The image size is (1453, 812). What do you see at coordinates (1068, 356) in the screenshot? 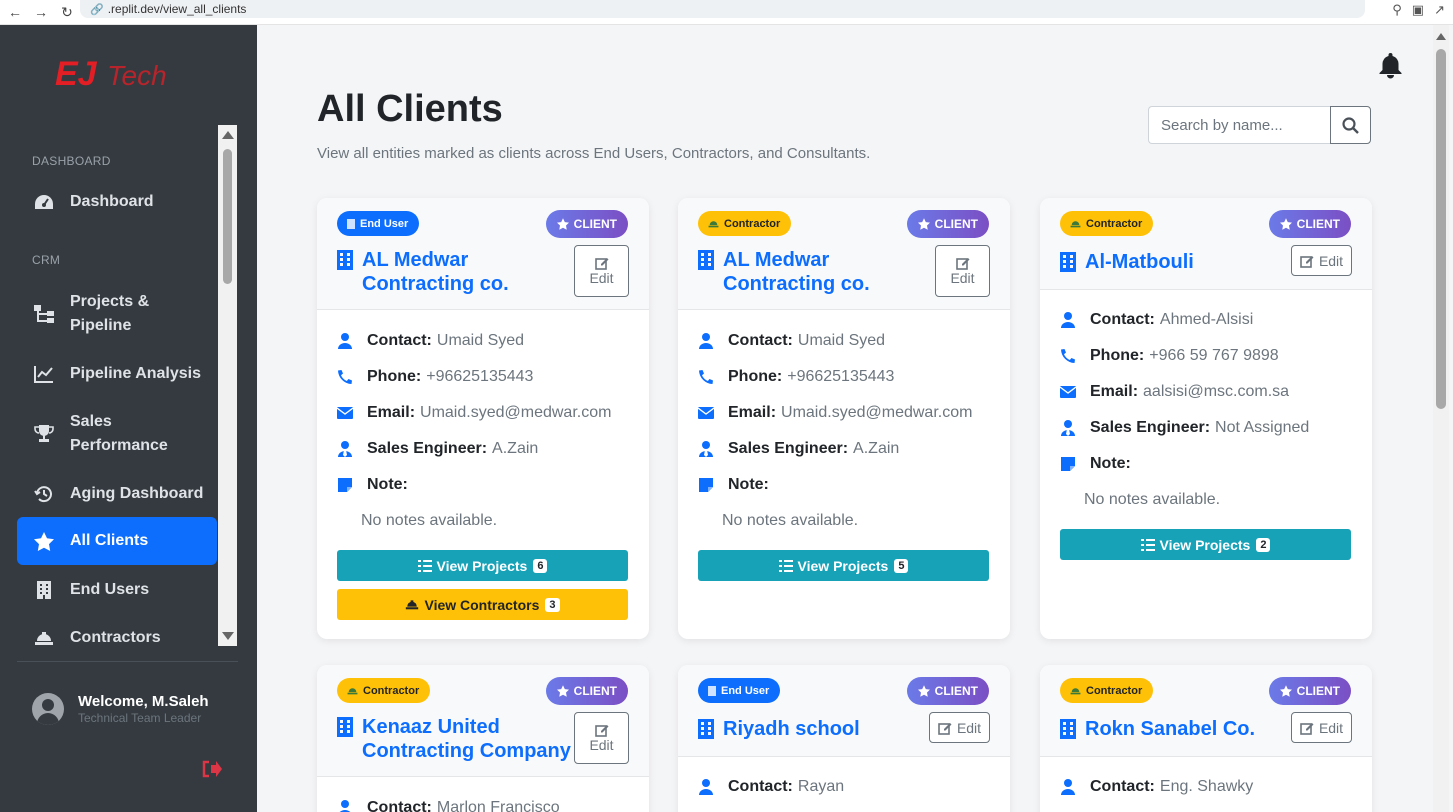
I see `phone-icon` at bounding box center [1068, 356].